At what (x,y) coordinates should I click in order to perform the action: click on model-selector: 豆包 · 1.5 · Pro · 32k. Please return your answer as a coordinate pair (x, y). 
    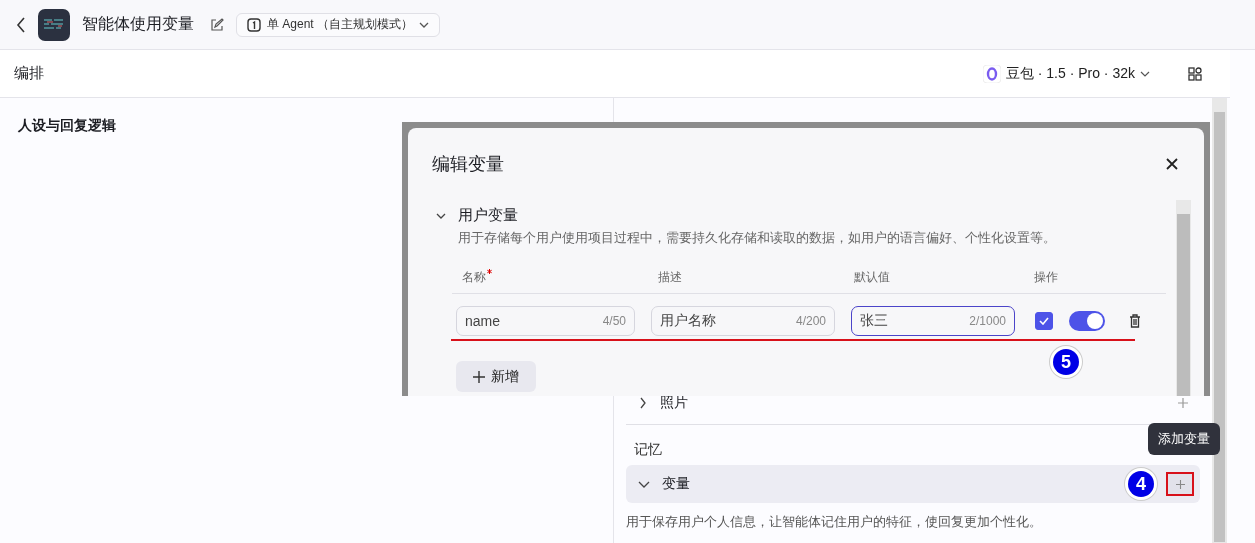
    Looking at the image, I should click on (1066, 73).